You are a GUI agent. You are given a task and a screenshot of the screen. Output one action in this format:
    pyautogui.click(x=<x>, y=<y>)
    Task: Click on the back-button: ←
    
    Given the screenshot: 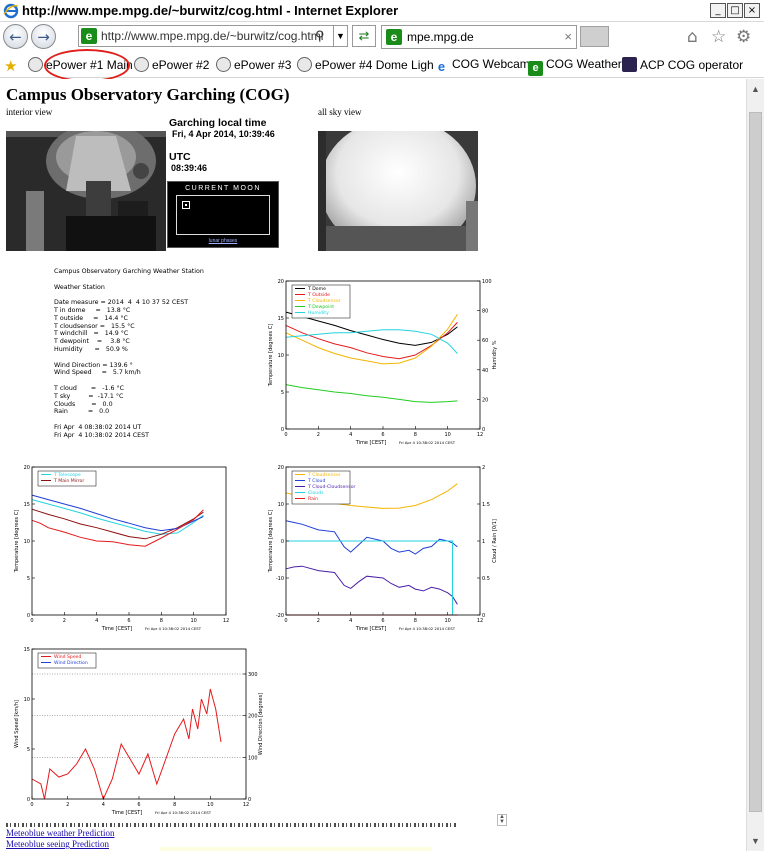 What is the action you would take?
    pyautogui.click(x=15, y=36)
    